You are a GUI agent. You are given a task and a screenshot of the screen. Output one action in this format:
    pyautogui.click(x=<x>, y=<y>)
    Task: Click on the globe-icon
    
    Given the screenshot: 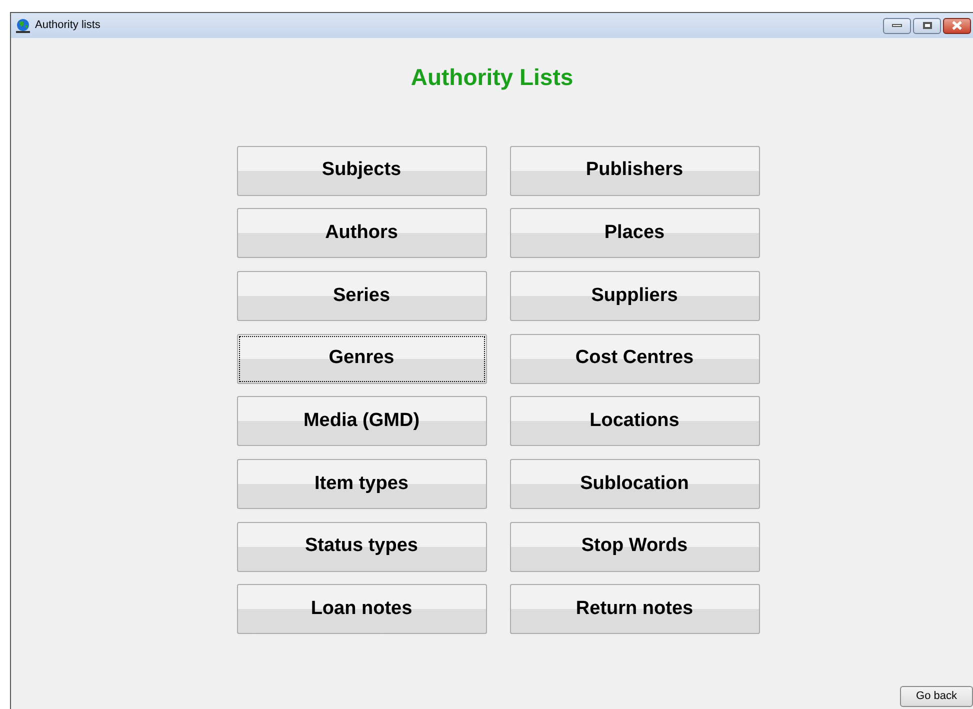 What is the action you would take?
    pyautogui.click(x=23, y=26)
    